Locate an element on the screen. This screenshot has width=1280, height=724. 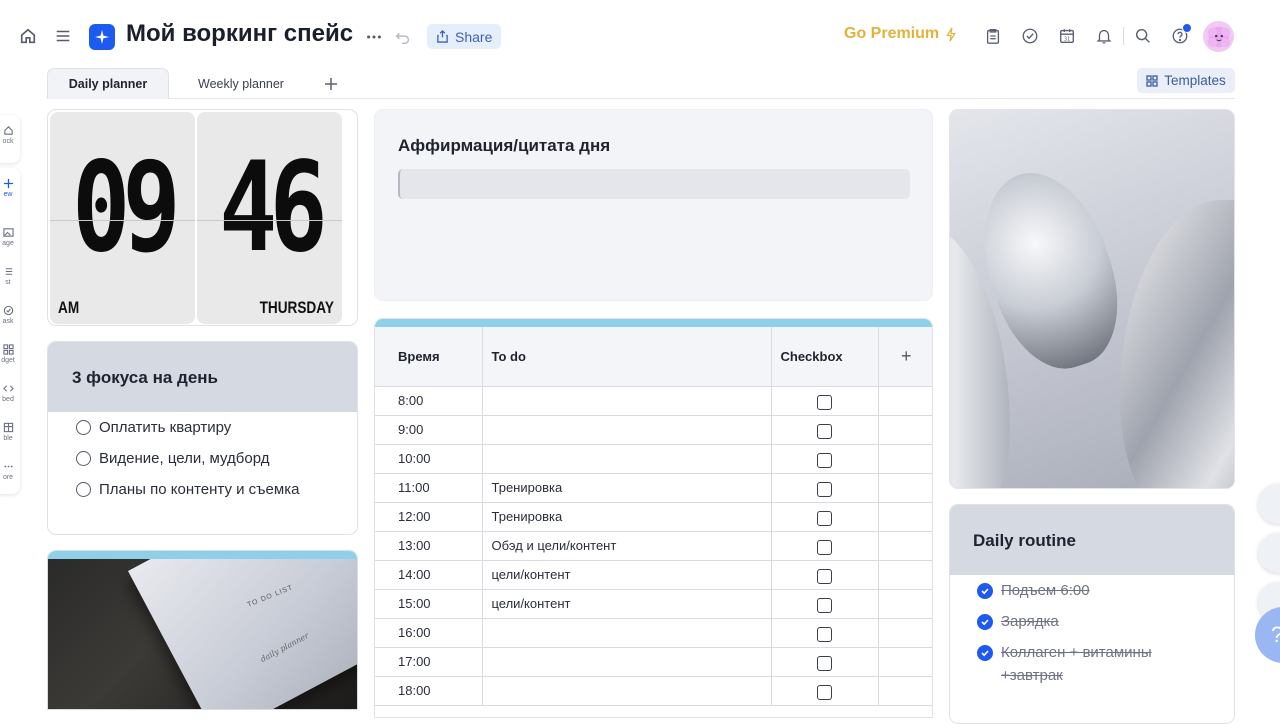
focus-title: 3 фокуса на день is located at coordinates (145, 377).